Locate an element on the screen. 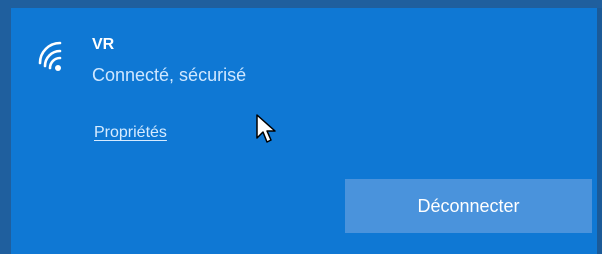 Image resolution: width=602 pixels, height=254 pixels. properties-link: Propriétés is located at coordinates (130, 133).